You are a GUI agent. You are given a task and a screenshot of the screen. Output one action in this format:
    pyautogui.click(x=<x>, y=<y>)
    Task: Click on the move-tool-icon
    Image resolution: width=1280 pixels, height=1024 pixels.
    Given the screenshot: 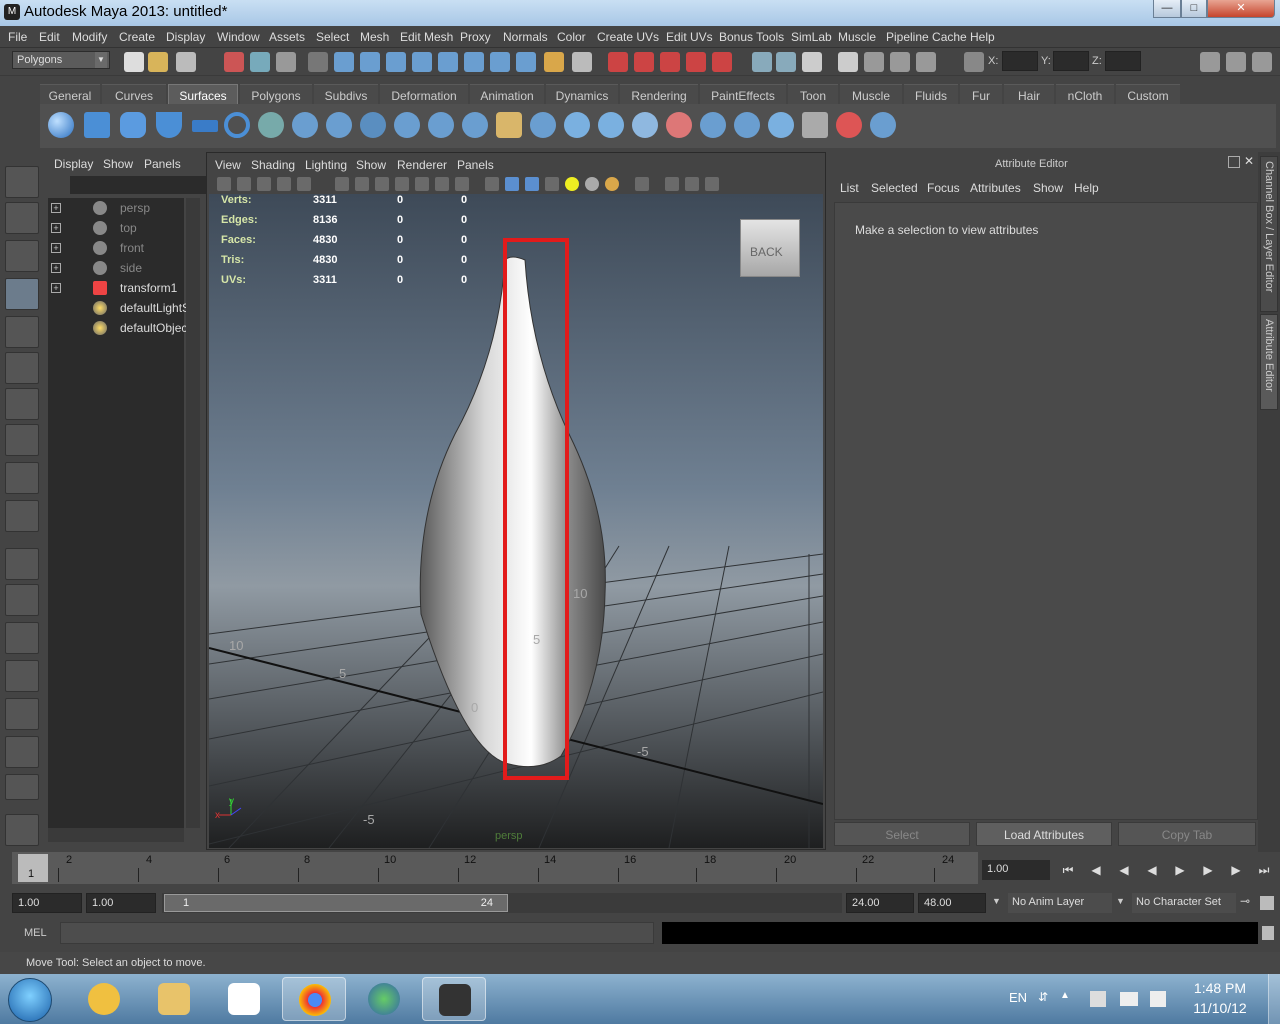 What is the action you would take?
    pyautogui.click(x=22, y=294)
    